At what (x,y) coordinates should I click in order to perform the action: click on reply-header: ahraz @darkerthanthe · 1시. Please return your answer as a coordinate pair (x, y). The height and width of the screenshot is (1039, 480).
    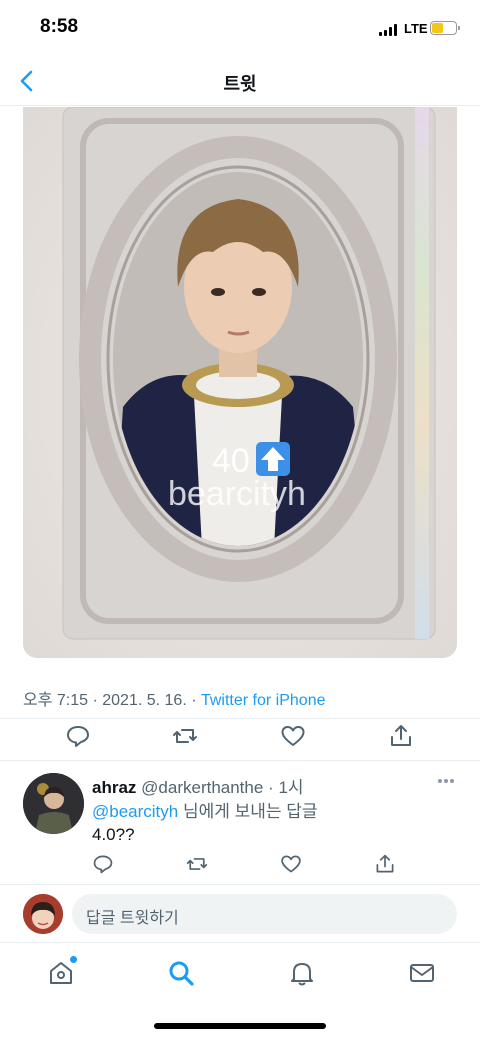
    Looking at the image, I should click on (198, 787).